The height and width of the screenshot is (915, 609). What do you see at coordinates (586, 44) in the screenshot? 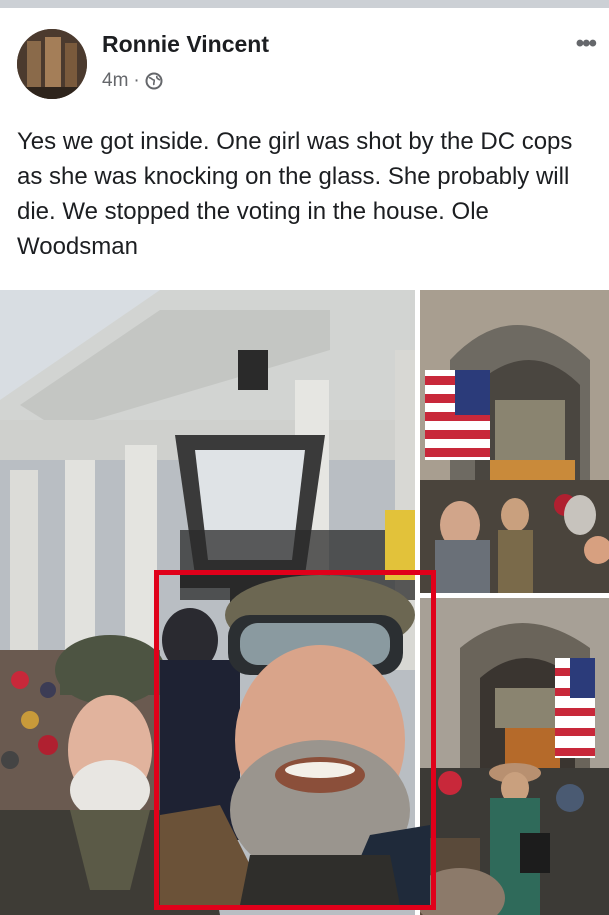
I see `more-options-icon: •••` at bounding box center [586, 44].